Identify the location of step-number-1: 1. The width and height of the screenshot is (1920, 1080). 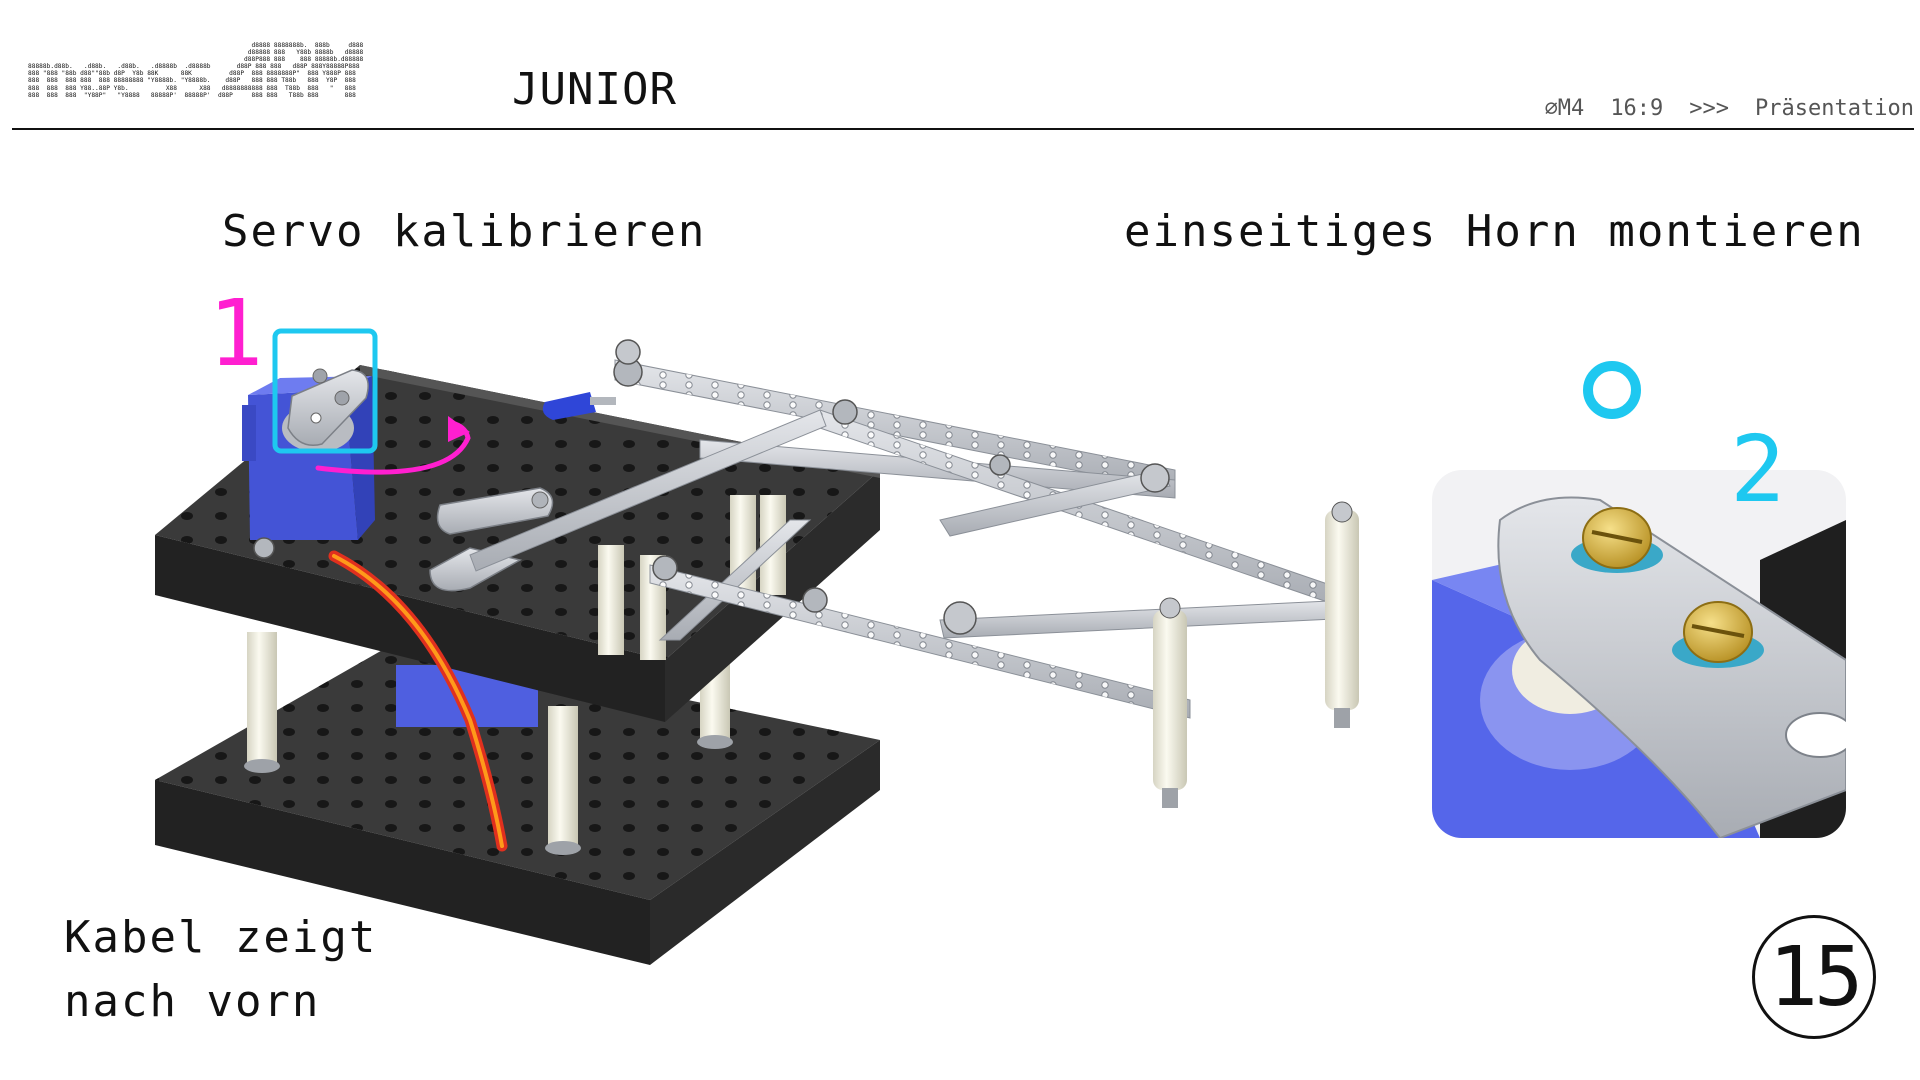
(236, 333).